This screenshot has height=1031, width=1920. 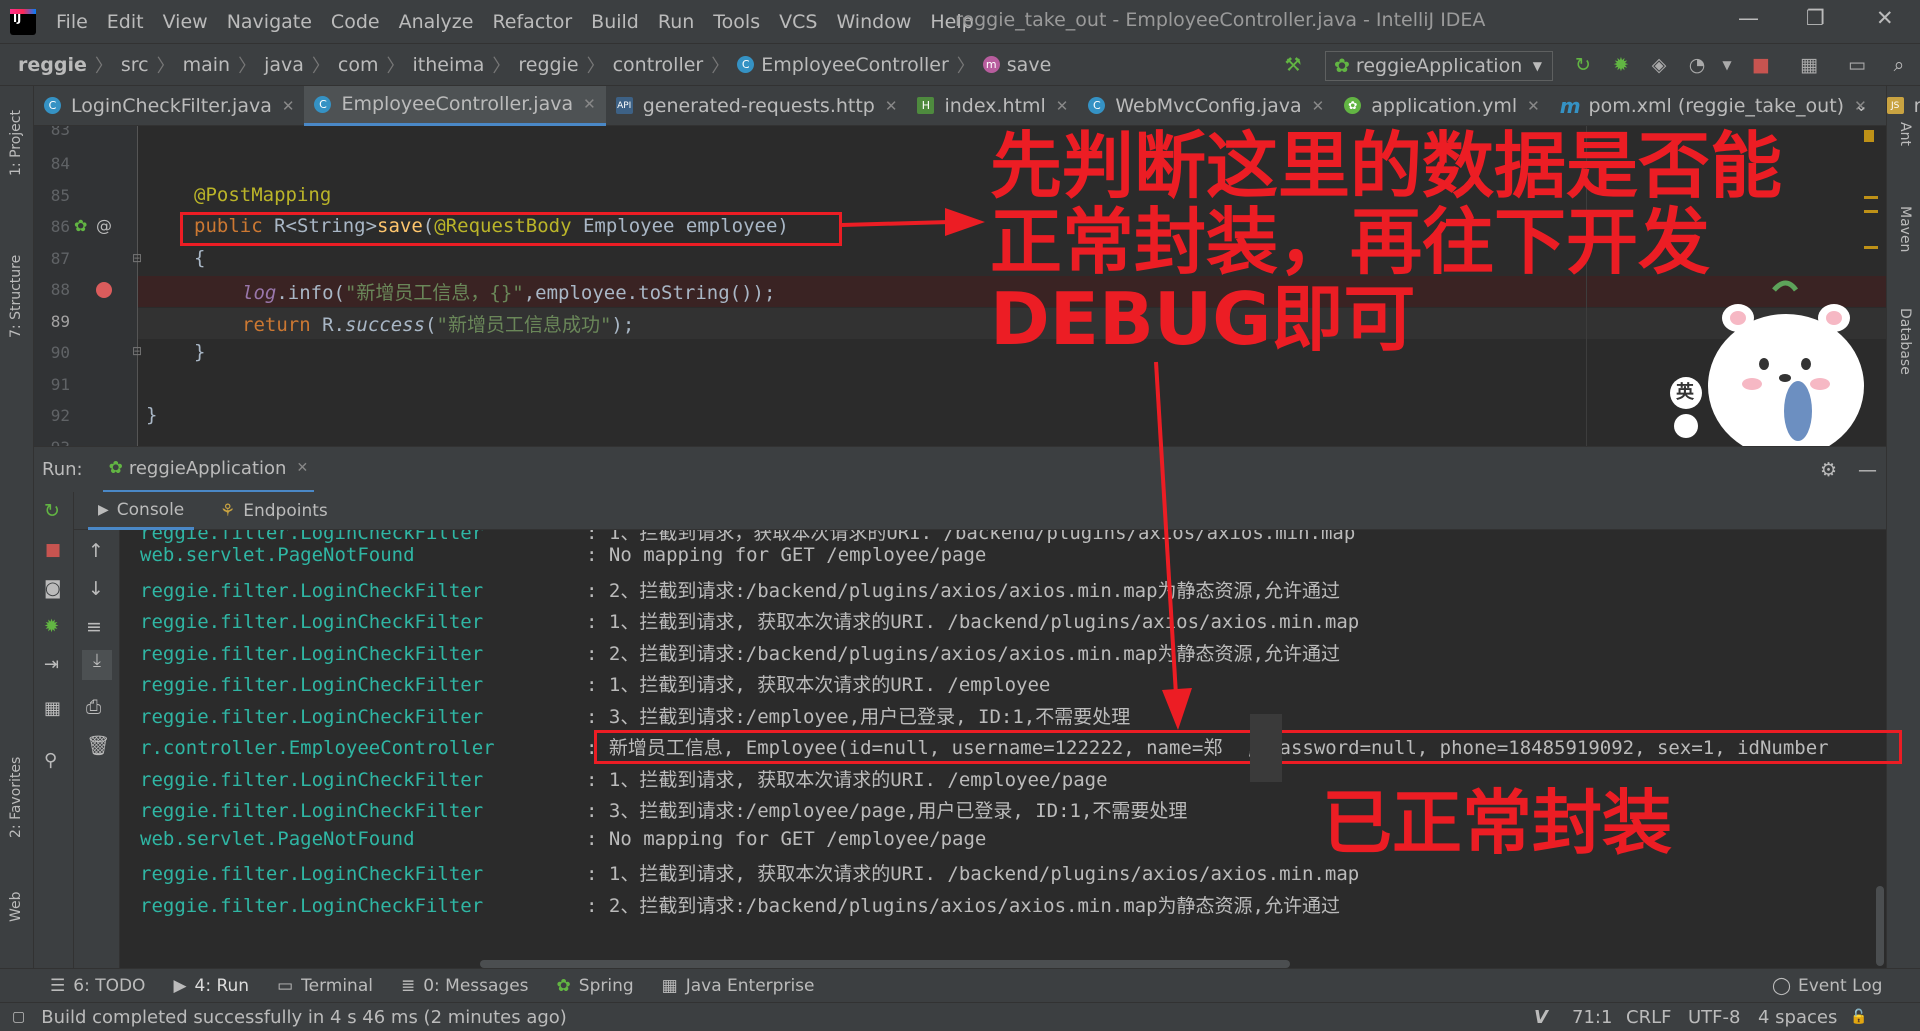 I want to click on annotation-line-1: 先判断这里的数据是否能, so click(x=1386, y=166).